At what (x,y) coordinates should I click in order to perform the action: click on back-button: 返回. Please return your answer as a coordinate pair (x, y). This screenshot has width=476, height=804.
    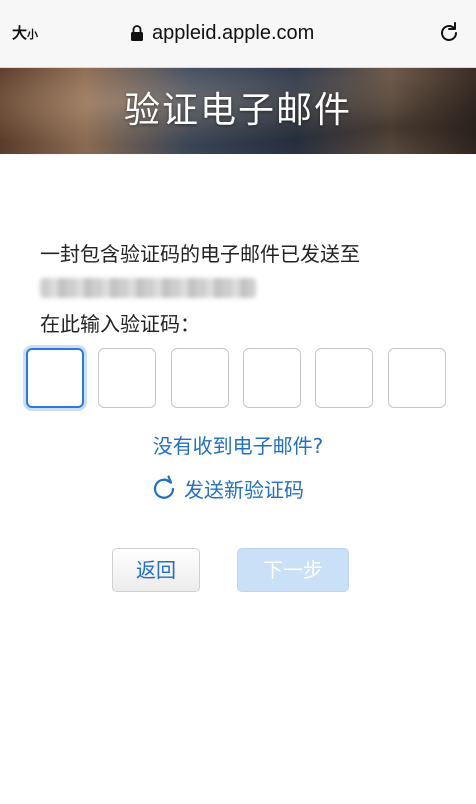
    Looking at the image, I should click on (156, 570).